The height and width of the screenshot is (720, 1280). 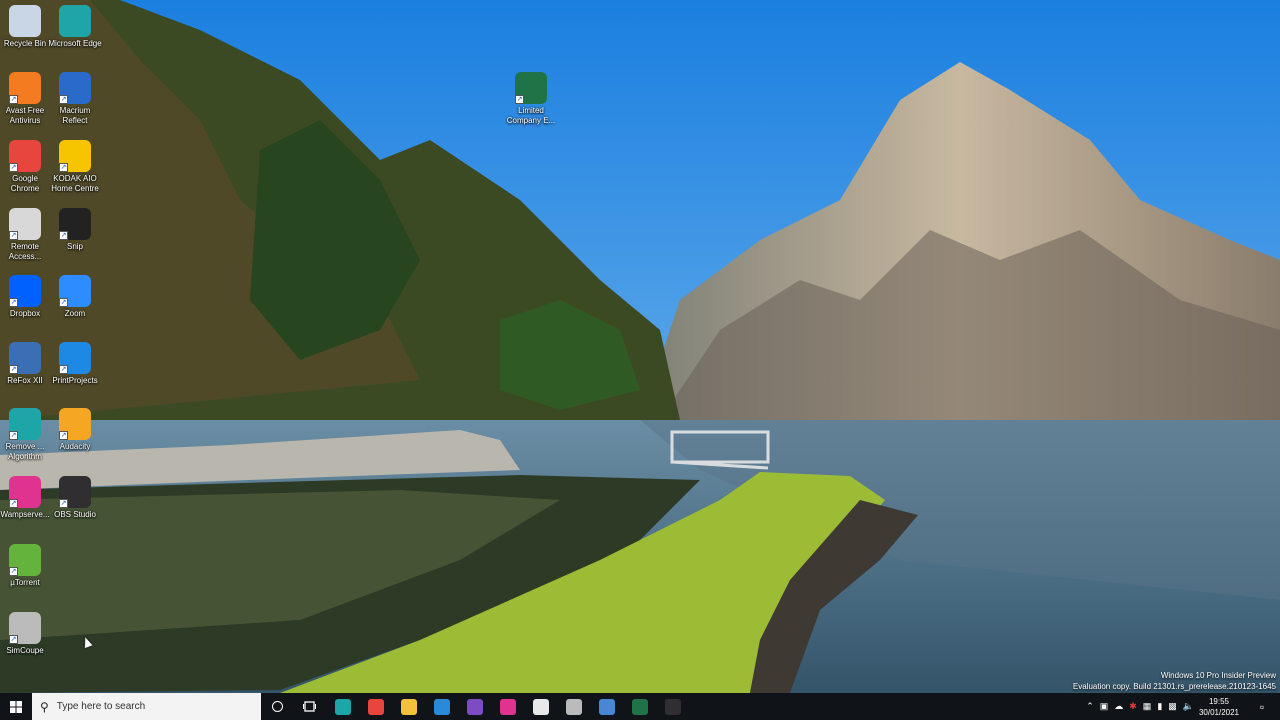 I want to click on edge-icon: ↗, so click(x=25, y=424).